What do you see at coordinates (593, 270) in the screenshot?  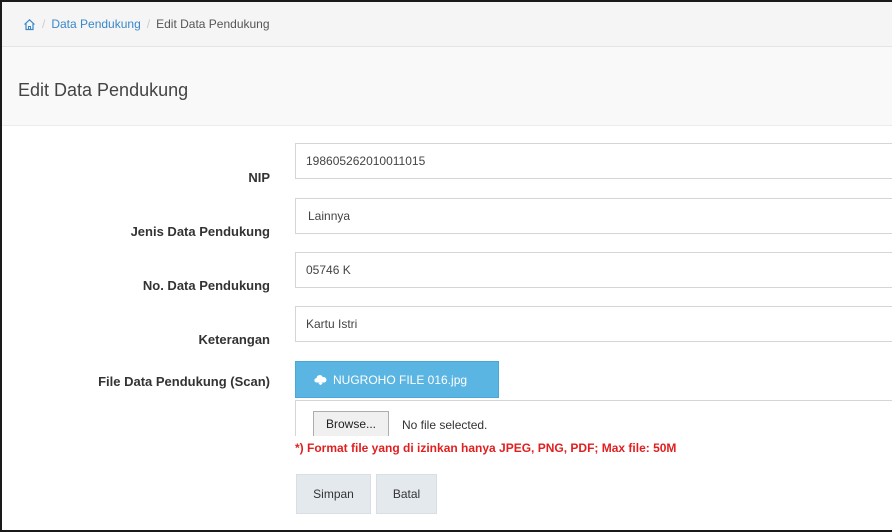 I see `no-data-pendukung-field: 05746 K` at bounding box center [593, 270].